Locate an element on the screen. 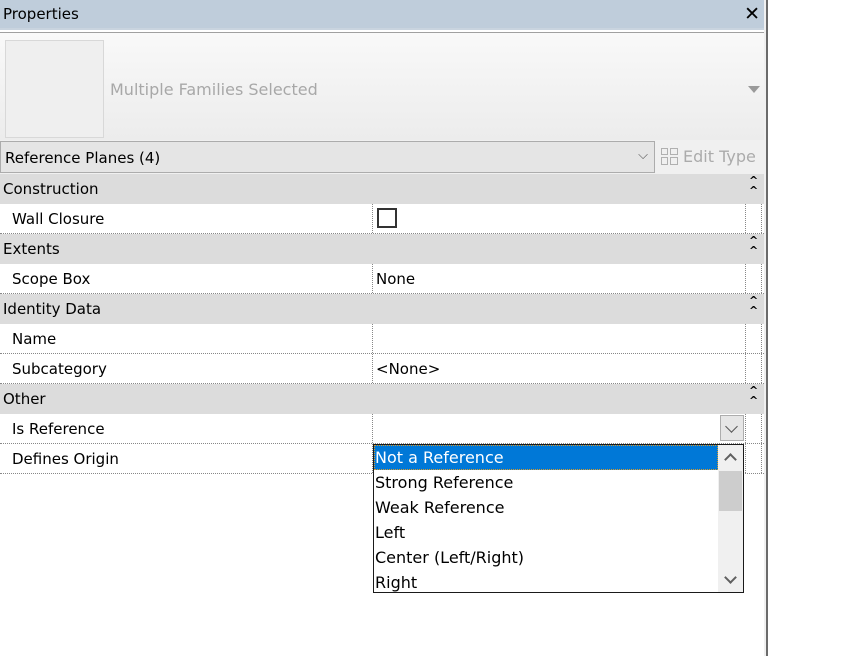 The width and height of the screenshot is (853, 656). dropdown-scrollbar is located at coordinates (730, 518).